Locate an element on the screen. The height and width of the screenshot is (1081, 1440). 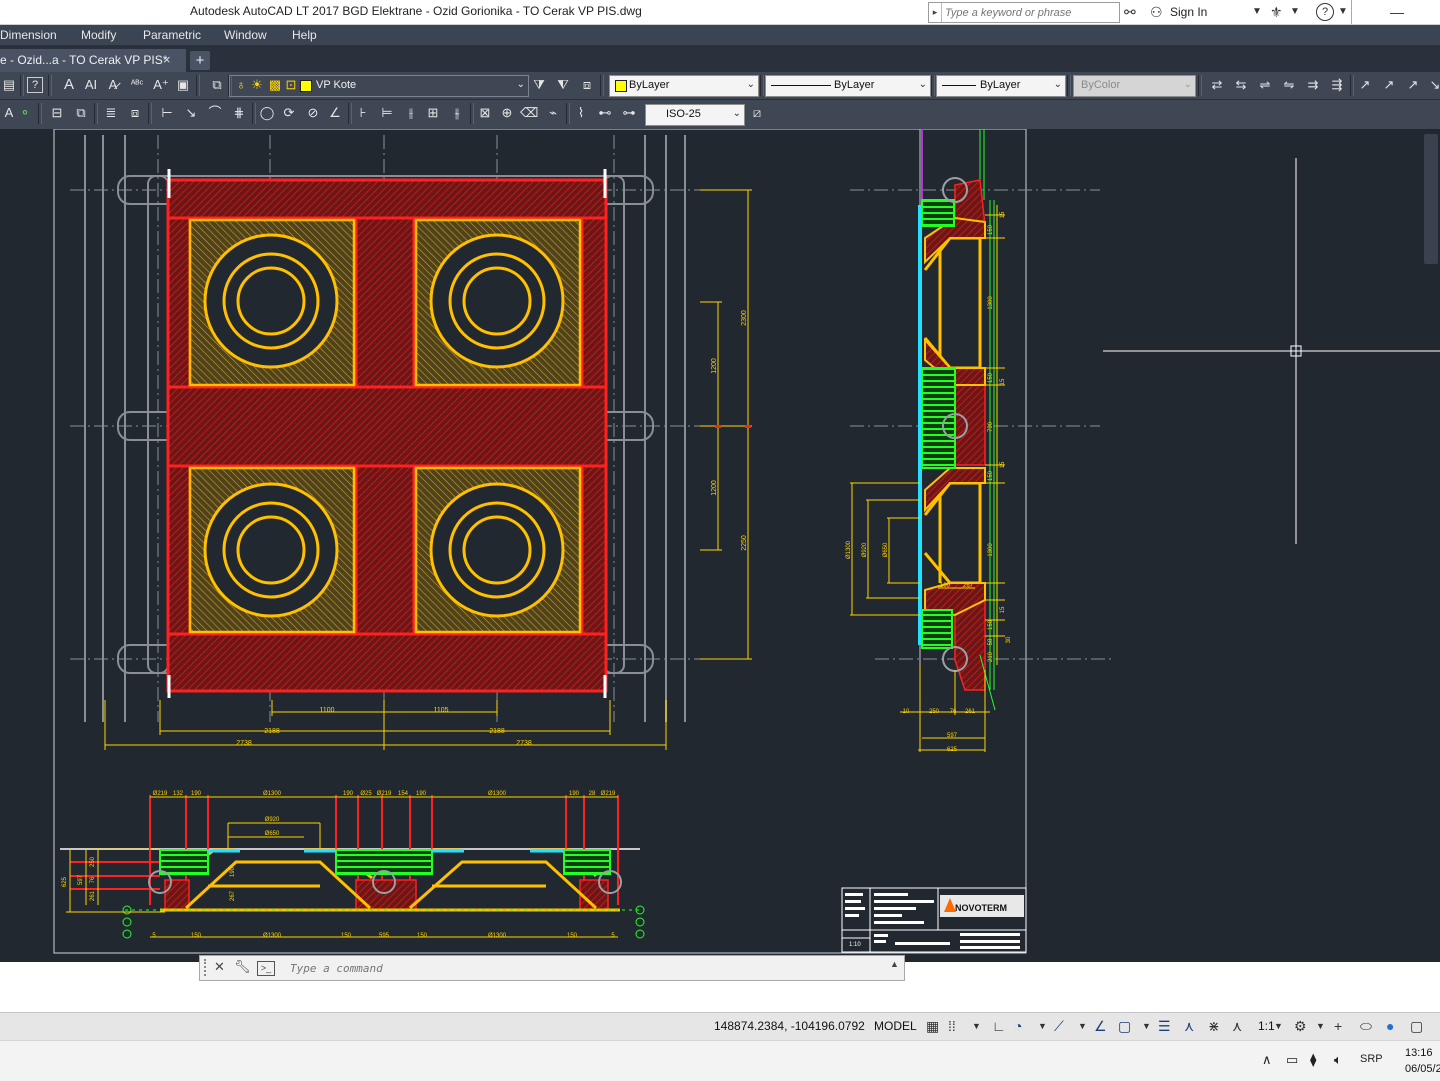
radius-dim-icon: ◯ is located at coordinates (267, 113).